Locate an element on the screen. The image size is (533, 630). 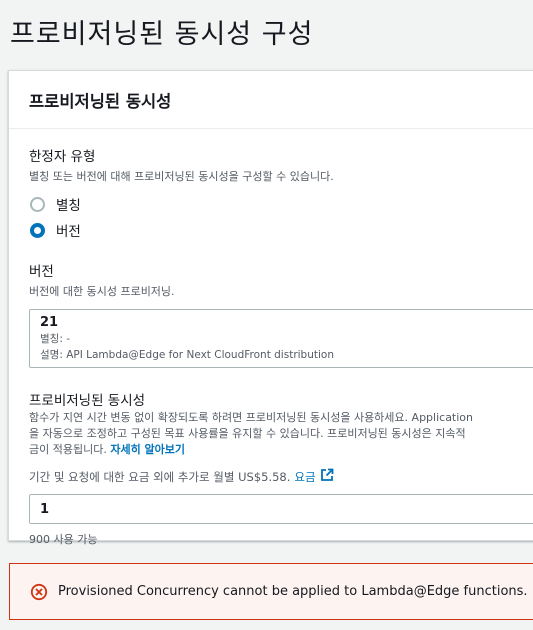
version-alias: 별칭: - is located at coordinates (55, 339).